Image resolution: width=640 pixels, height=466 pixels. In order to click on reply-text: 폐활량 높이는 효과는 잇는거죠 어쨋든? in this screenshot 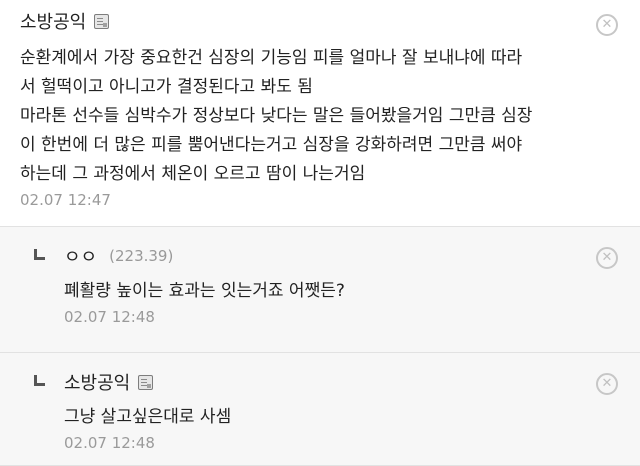, I will do `click(204, 291)`.